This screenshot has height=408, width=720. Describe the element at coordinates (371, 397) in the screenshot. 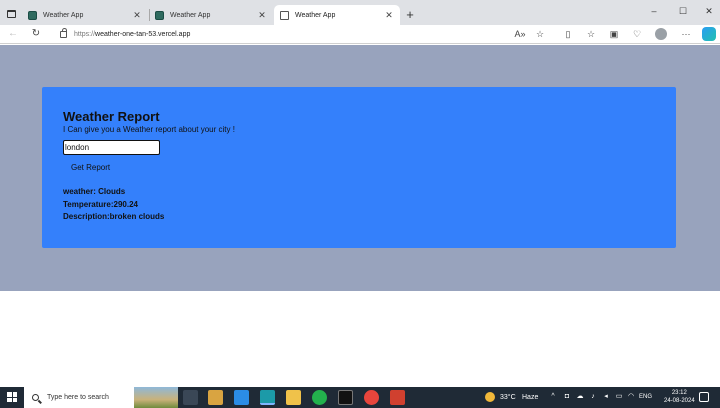

I see `chrome-icon` at that location.